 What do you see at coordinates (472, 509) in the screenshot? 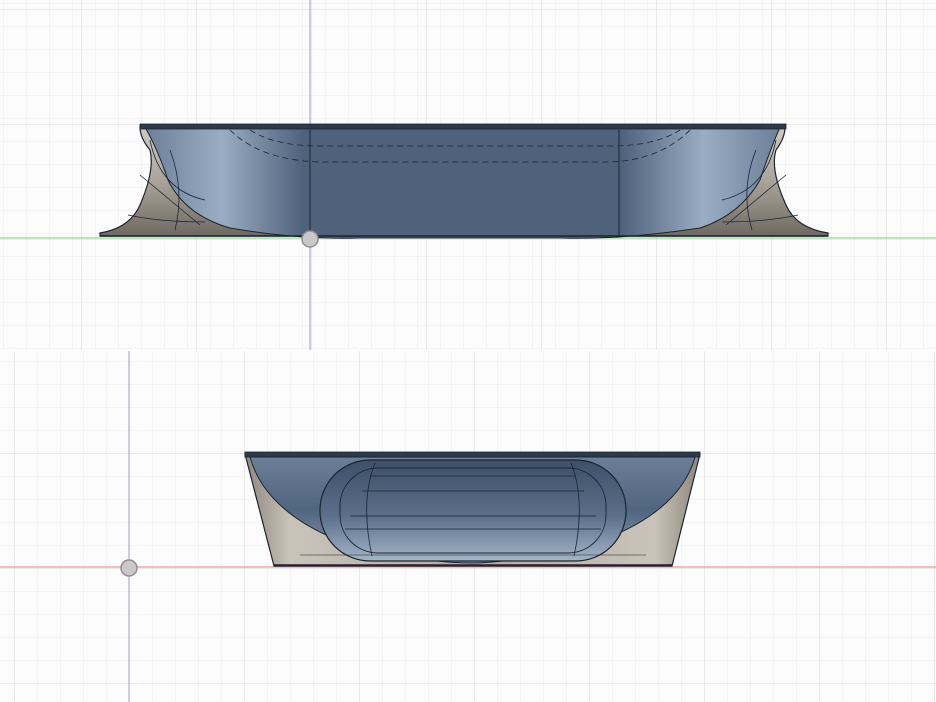
I see `model-body-side` at bounding box center [472, 509].